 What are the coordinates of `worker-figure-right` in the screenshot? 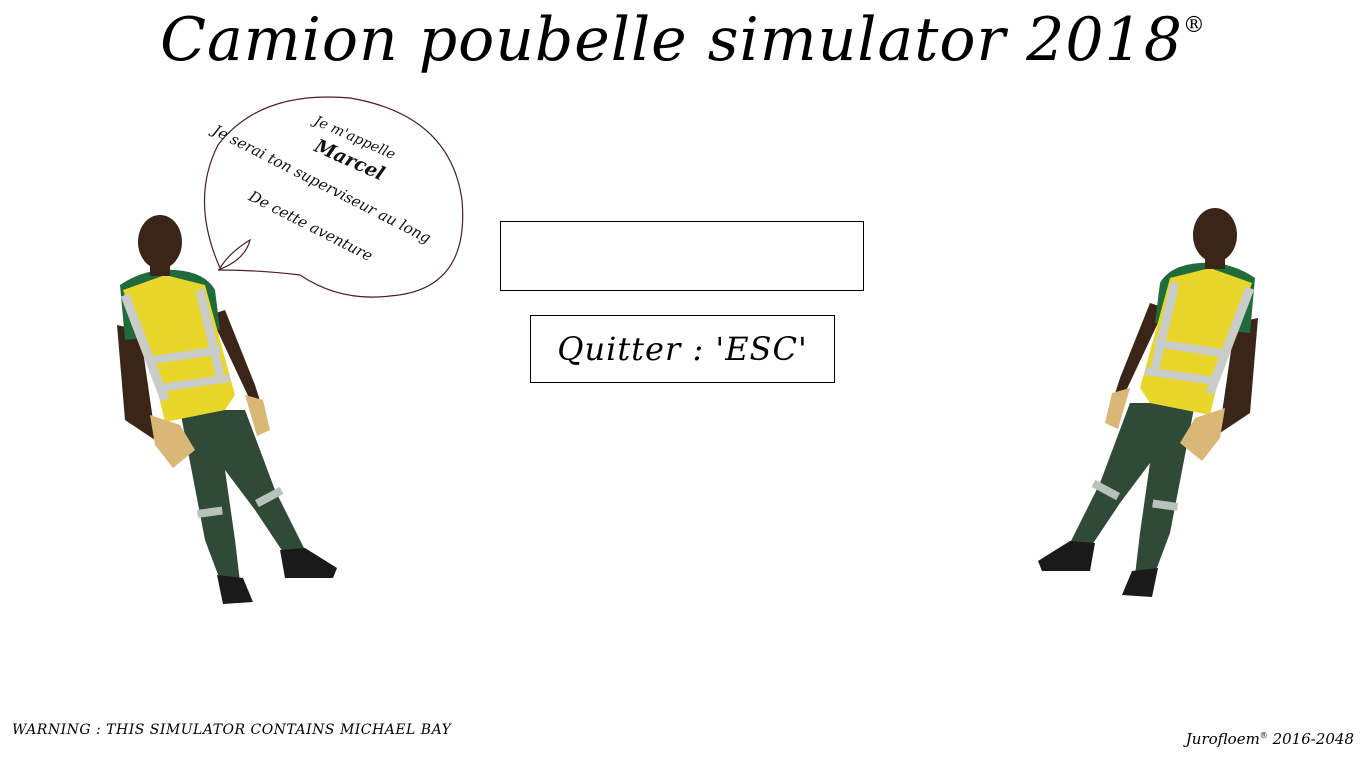 It's located at (1148, 402).